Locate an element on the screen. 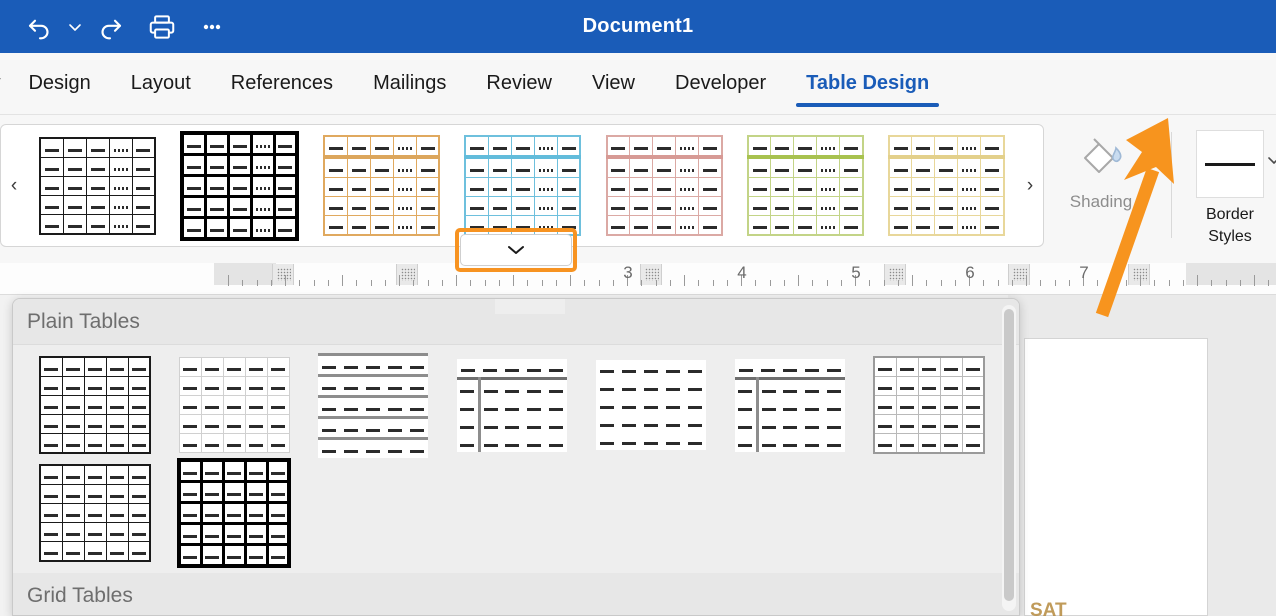 The height and width of the screenshot is (616, 1276). tab-view: View is located at coordinates (613, 84).